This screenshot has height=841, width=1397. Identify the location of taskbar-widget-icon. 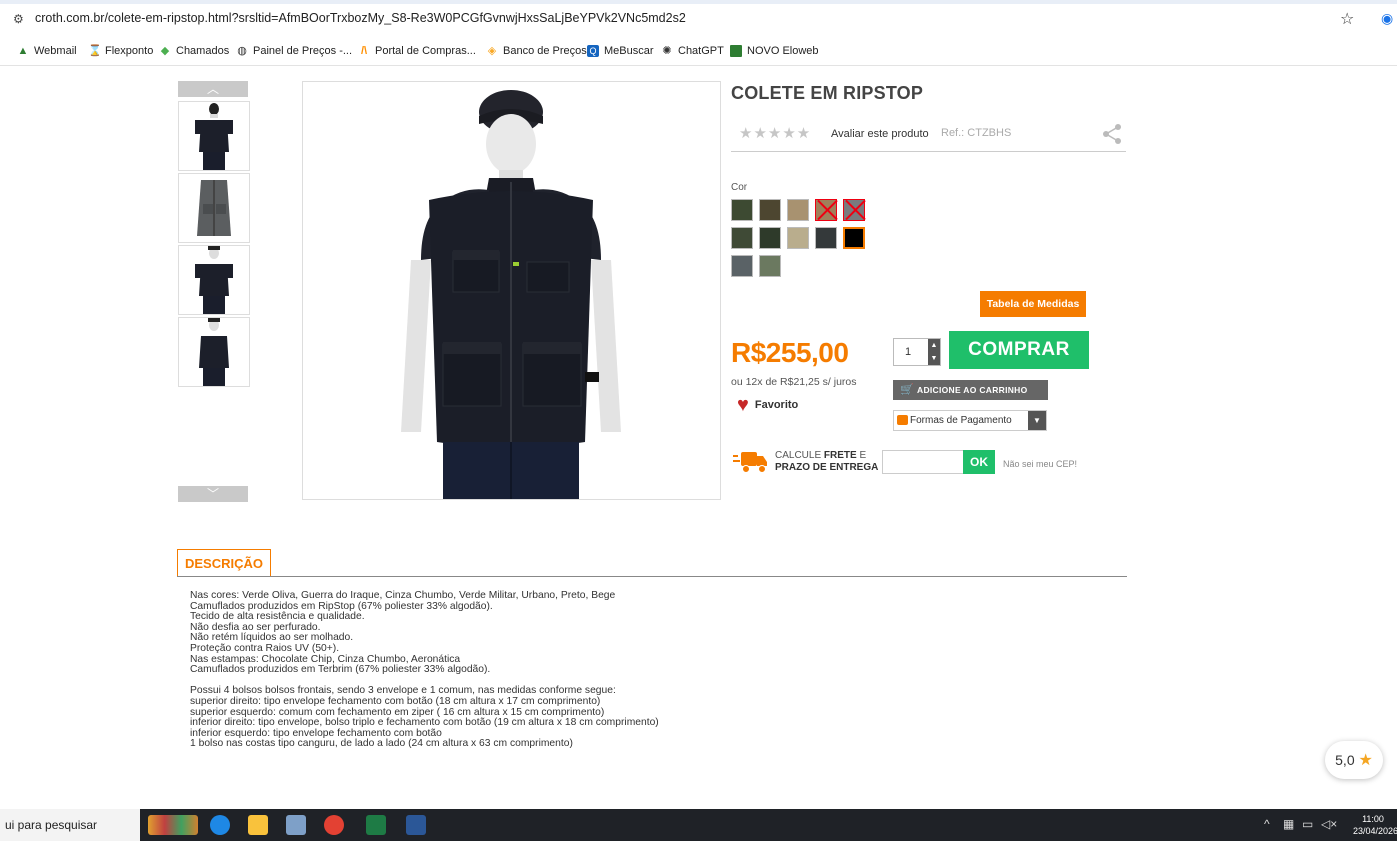
(173, 825).